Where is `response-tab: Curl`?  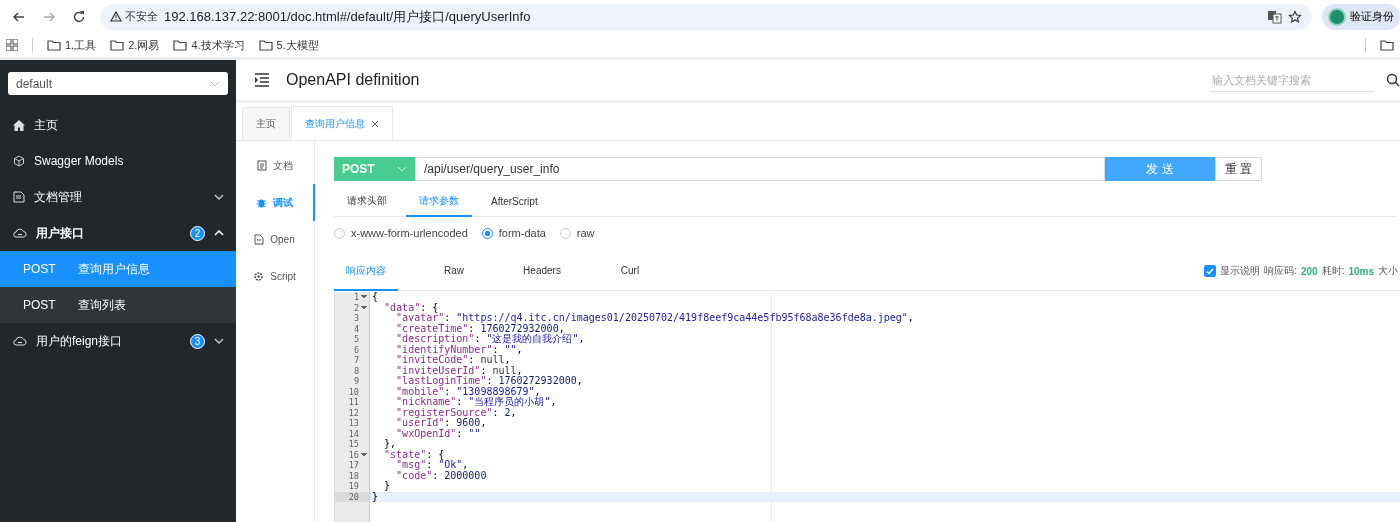
response-tab: Curl is located at coordinates (630, 271).